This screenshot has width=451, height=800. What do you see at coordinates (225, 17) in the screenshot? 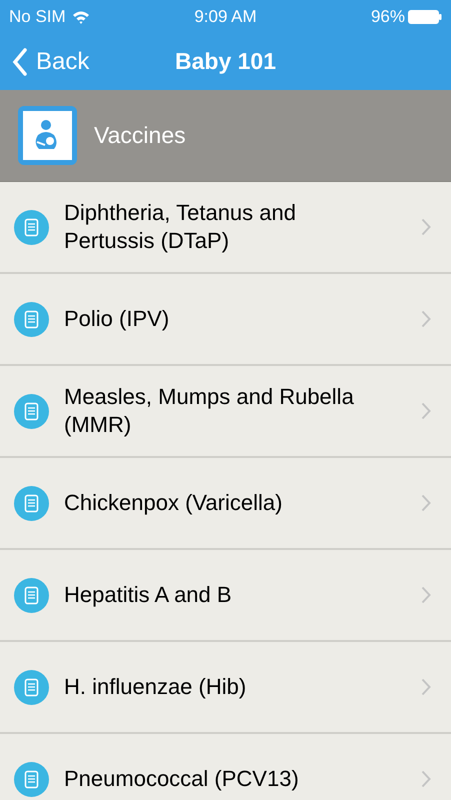
I see `status-time: 9:09 AM` at bounding box center [225, 17].